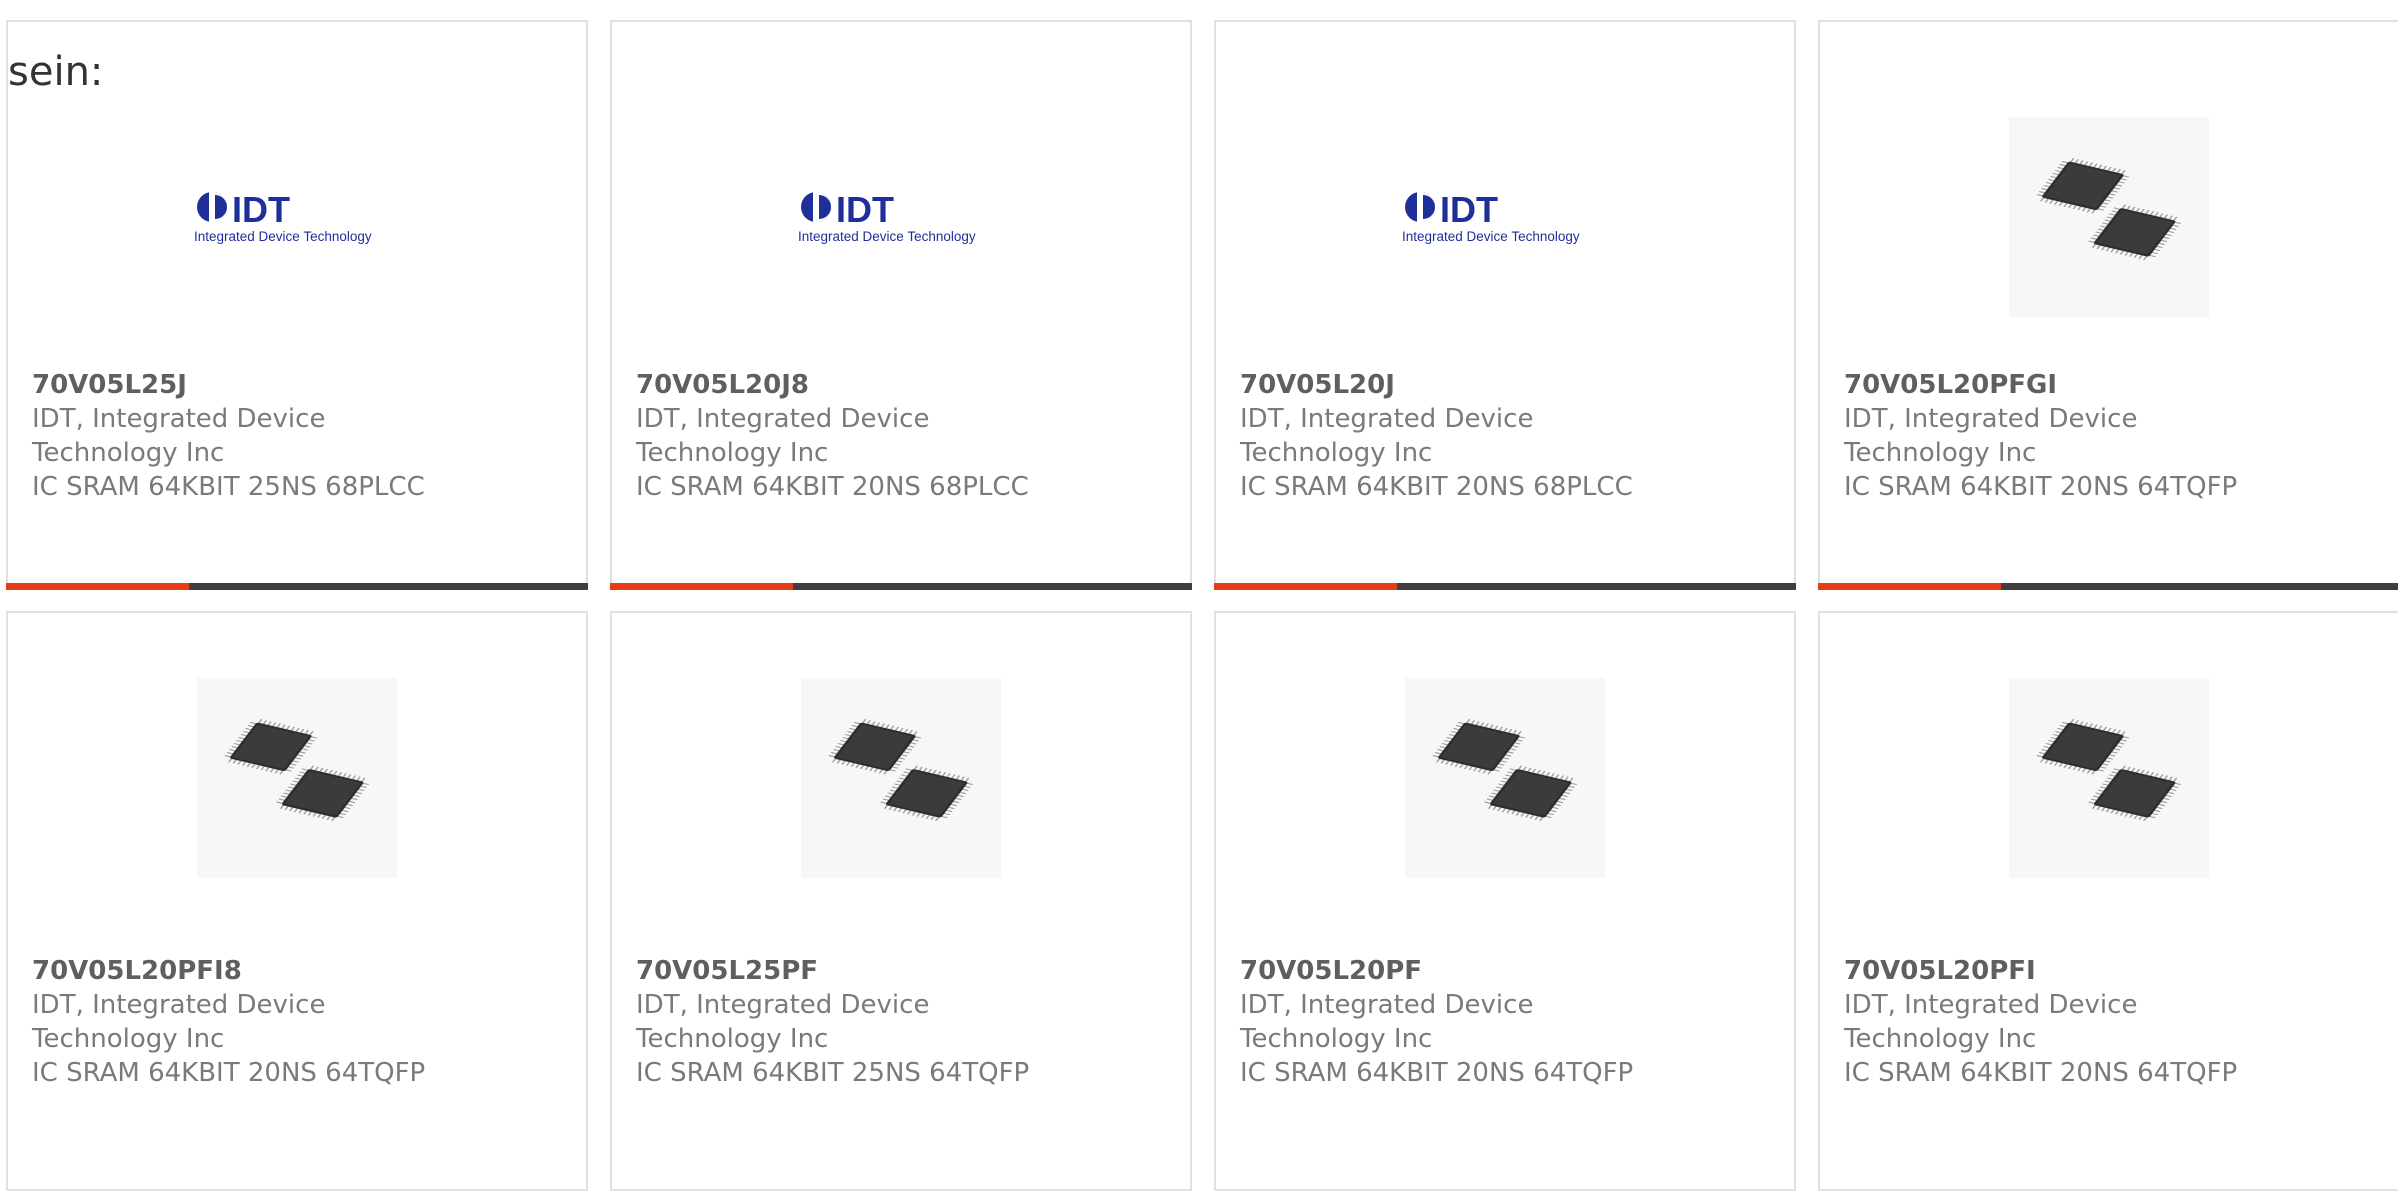 The width and height of the screenshot is (2398, 1191). I want to click on part-number-link: 70V05L20PFGI, so click(2117, 385).